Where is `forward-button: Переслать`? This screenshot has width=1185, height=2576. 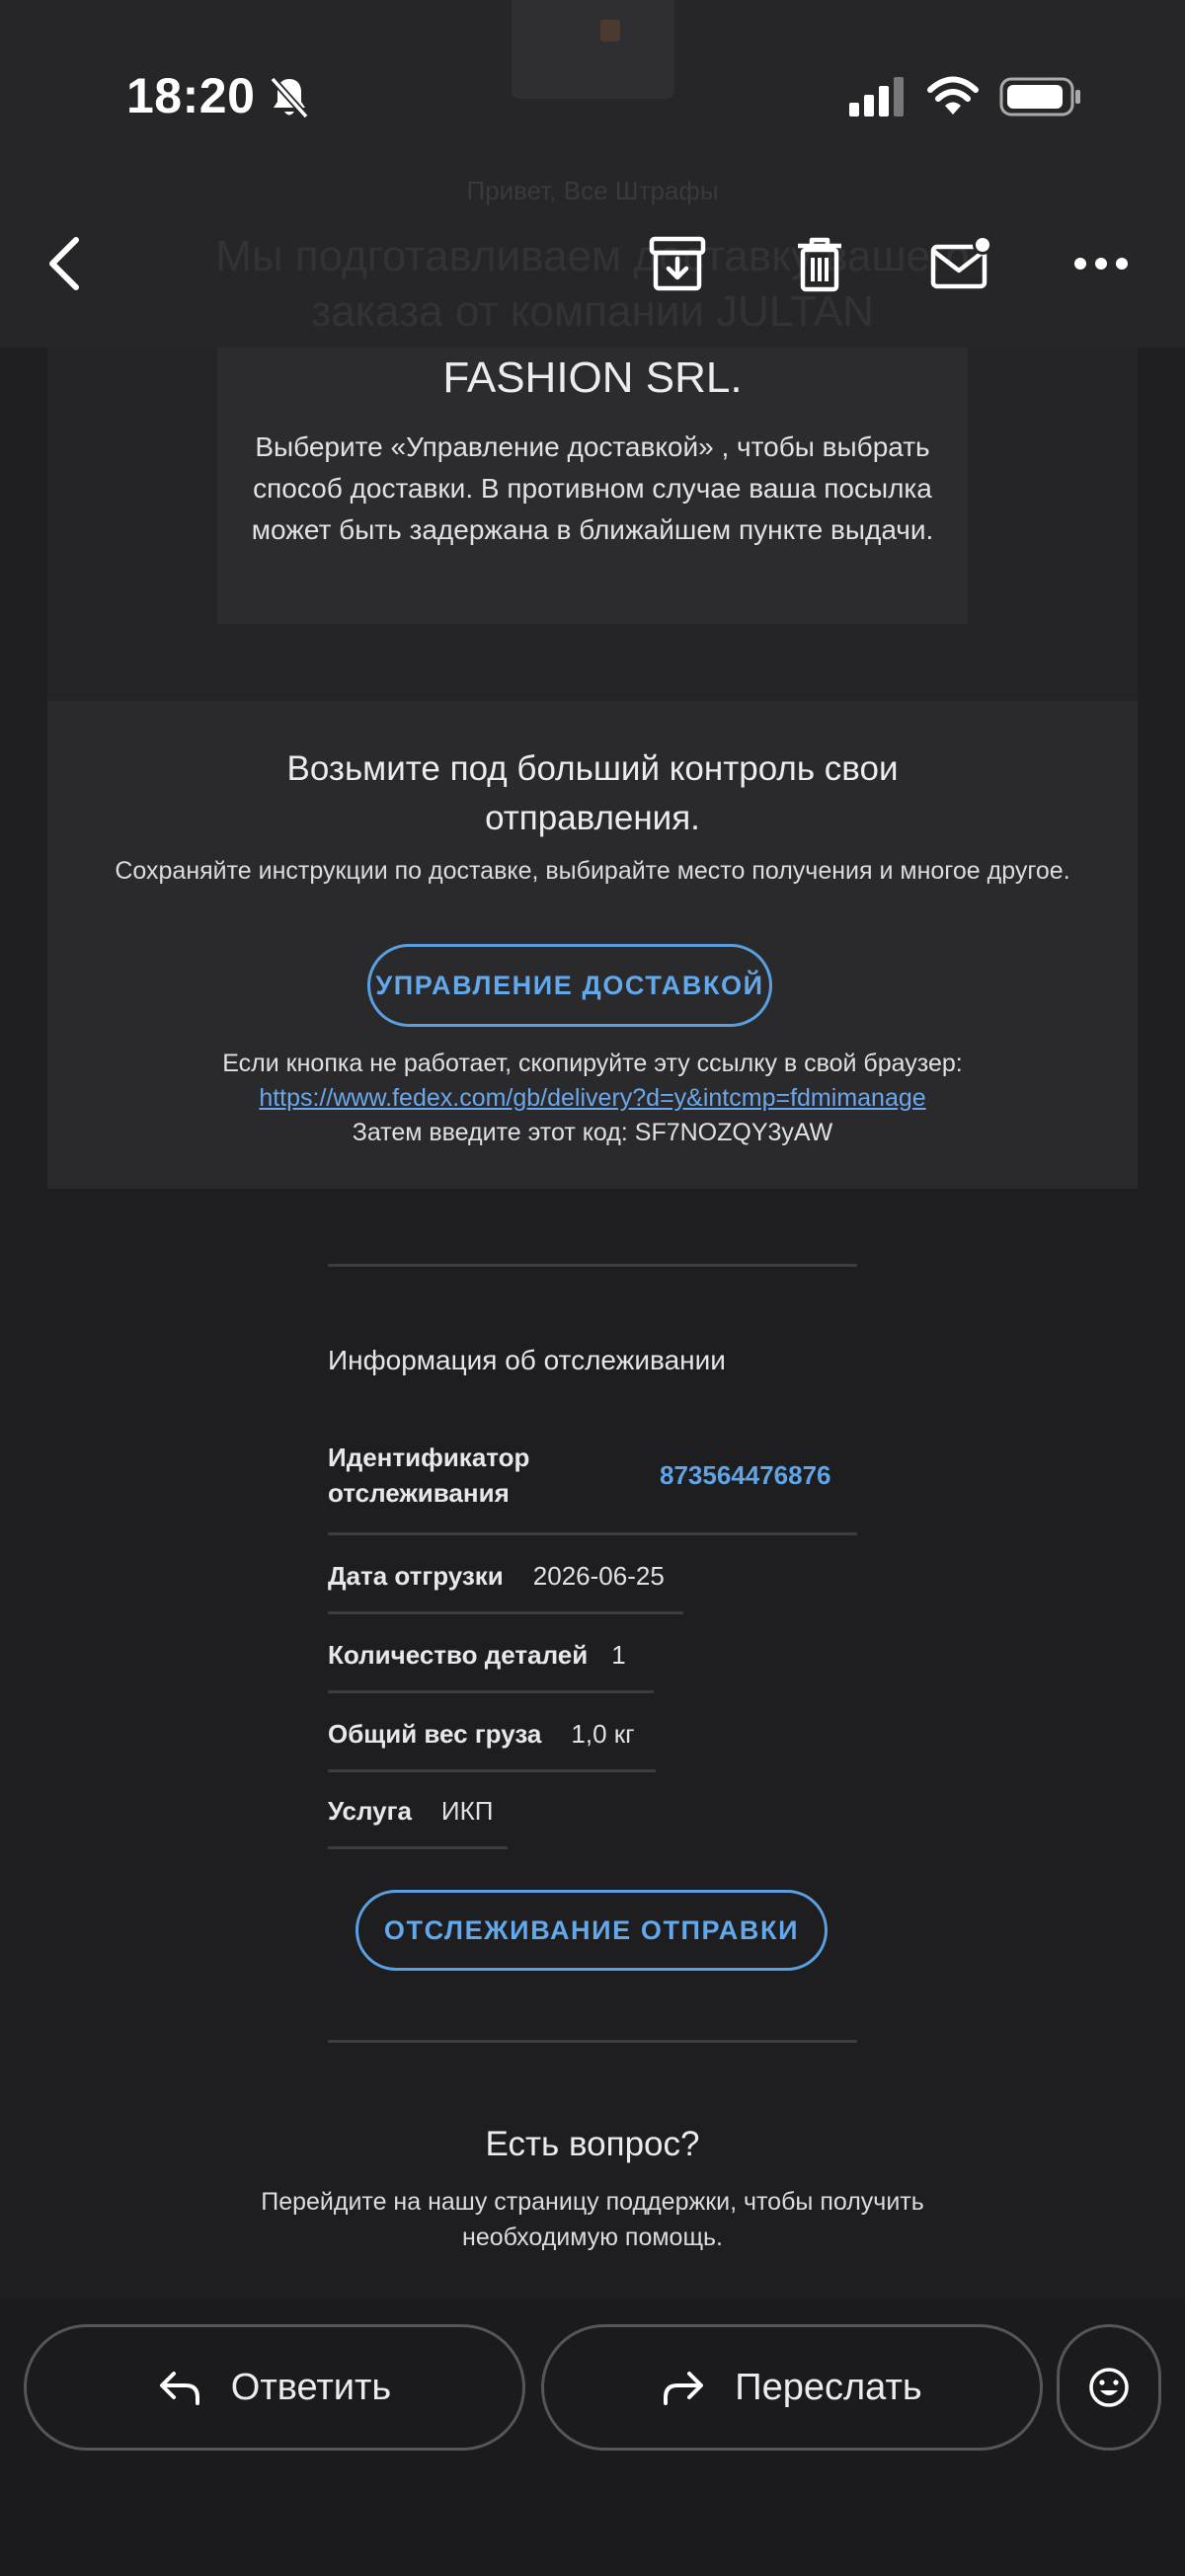
forward-button: Переслать is located at coordinates (792, 2387).